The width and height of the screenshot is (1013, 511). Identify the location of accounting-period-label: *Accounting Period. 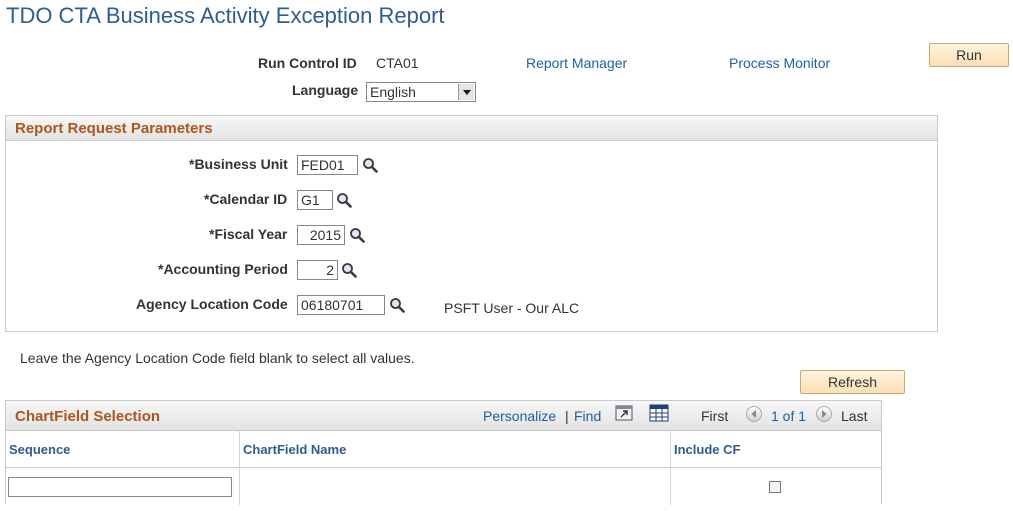
(223, 269).